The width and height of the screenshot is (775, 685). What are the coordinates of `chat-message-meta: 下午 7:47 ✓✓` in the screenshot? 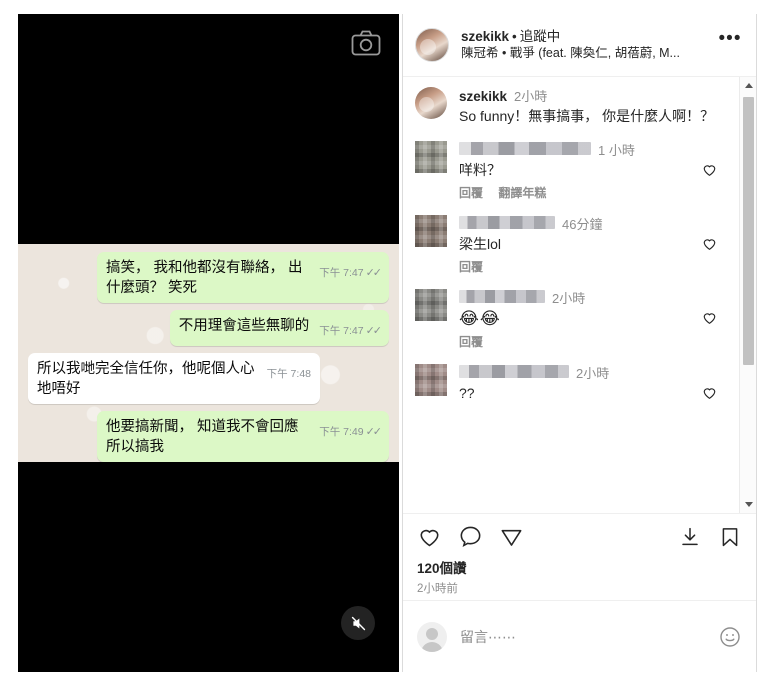 It's located at (351, 331).